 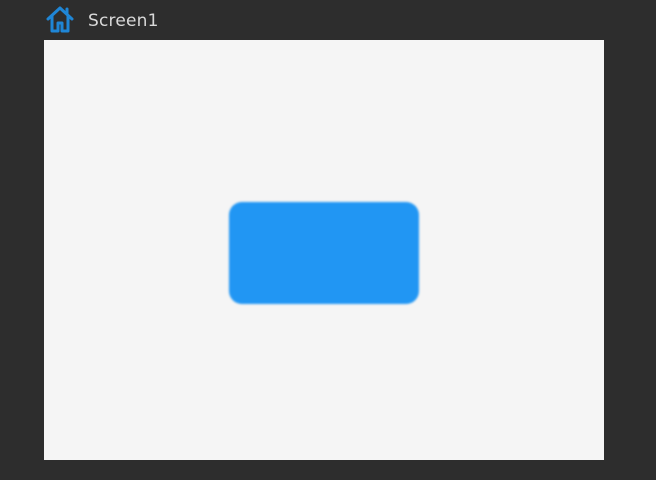 I want to click on screen-header: Screen1, so click(x=101, y=19).